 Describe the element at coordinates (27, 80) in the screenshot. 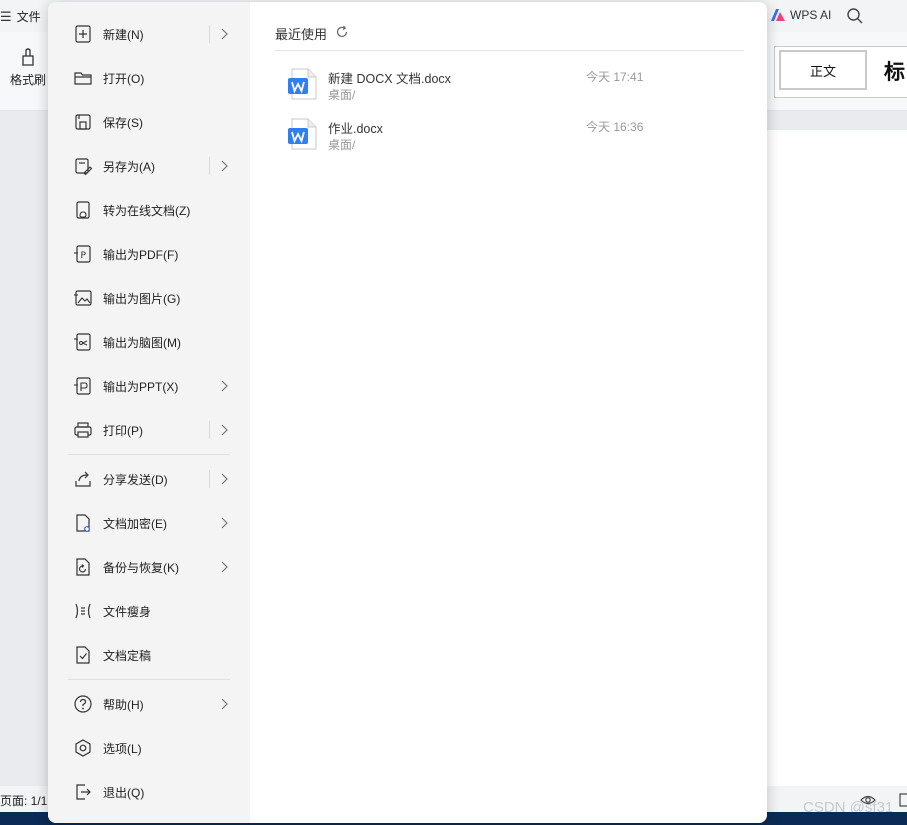

I see `format-brush-label: 格式刷` at that location.